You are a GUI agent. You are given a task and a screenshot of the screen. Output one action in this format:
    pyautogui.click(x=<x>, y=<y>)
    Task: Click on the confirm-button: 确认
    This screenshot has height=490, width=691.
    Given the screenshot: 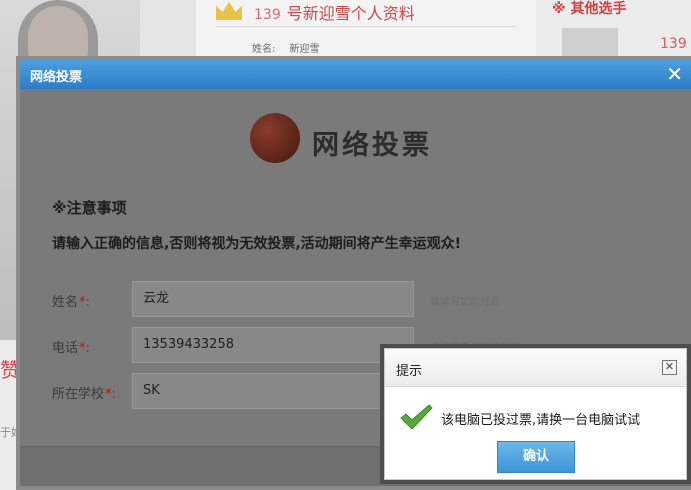 What is the action you would take?
    pyautogui.click(x=536, y=457)
    